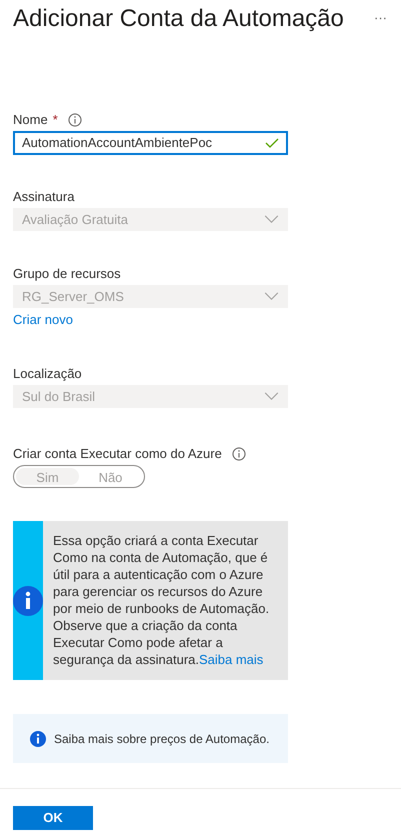 The width and height of the screenshot is (401, 839). I want to click on learn-more-link: Saiba mais, so click(231, 659).